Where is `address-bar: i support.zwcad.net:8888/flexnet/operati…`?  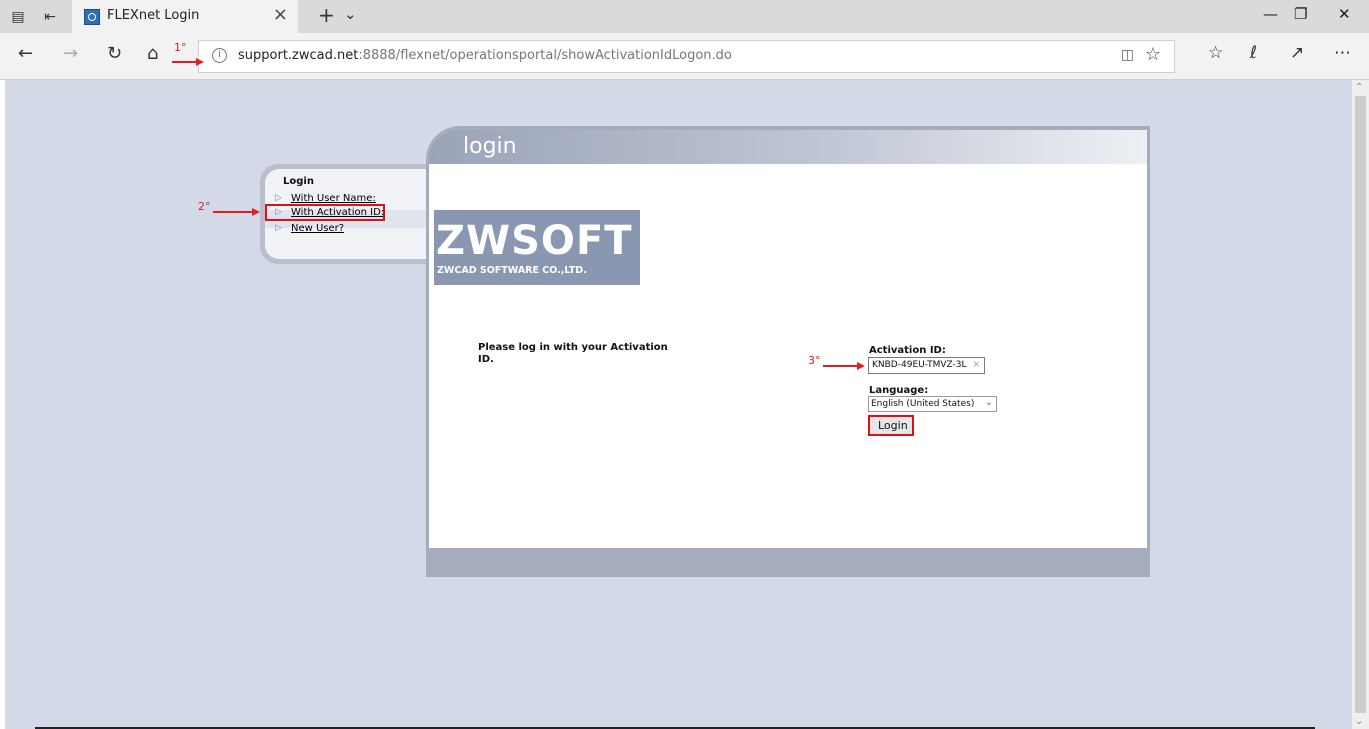
address-bar: i support.zwcad.net:8888/flexnet/operati… is located at coordinates (686, 56).